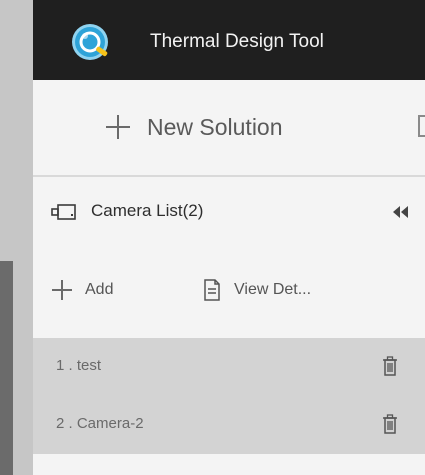  What do you see at coordinates (6, 368) in the screenshot?
I see `background-window-shadow` at bounding box center [6, 368].